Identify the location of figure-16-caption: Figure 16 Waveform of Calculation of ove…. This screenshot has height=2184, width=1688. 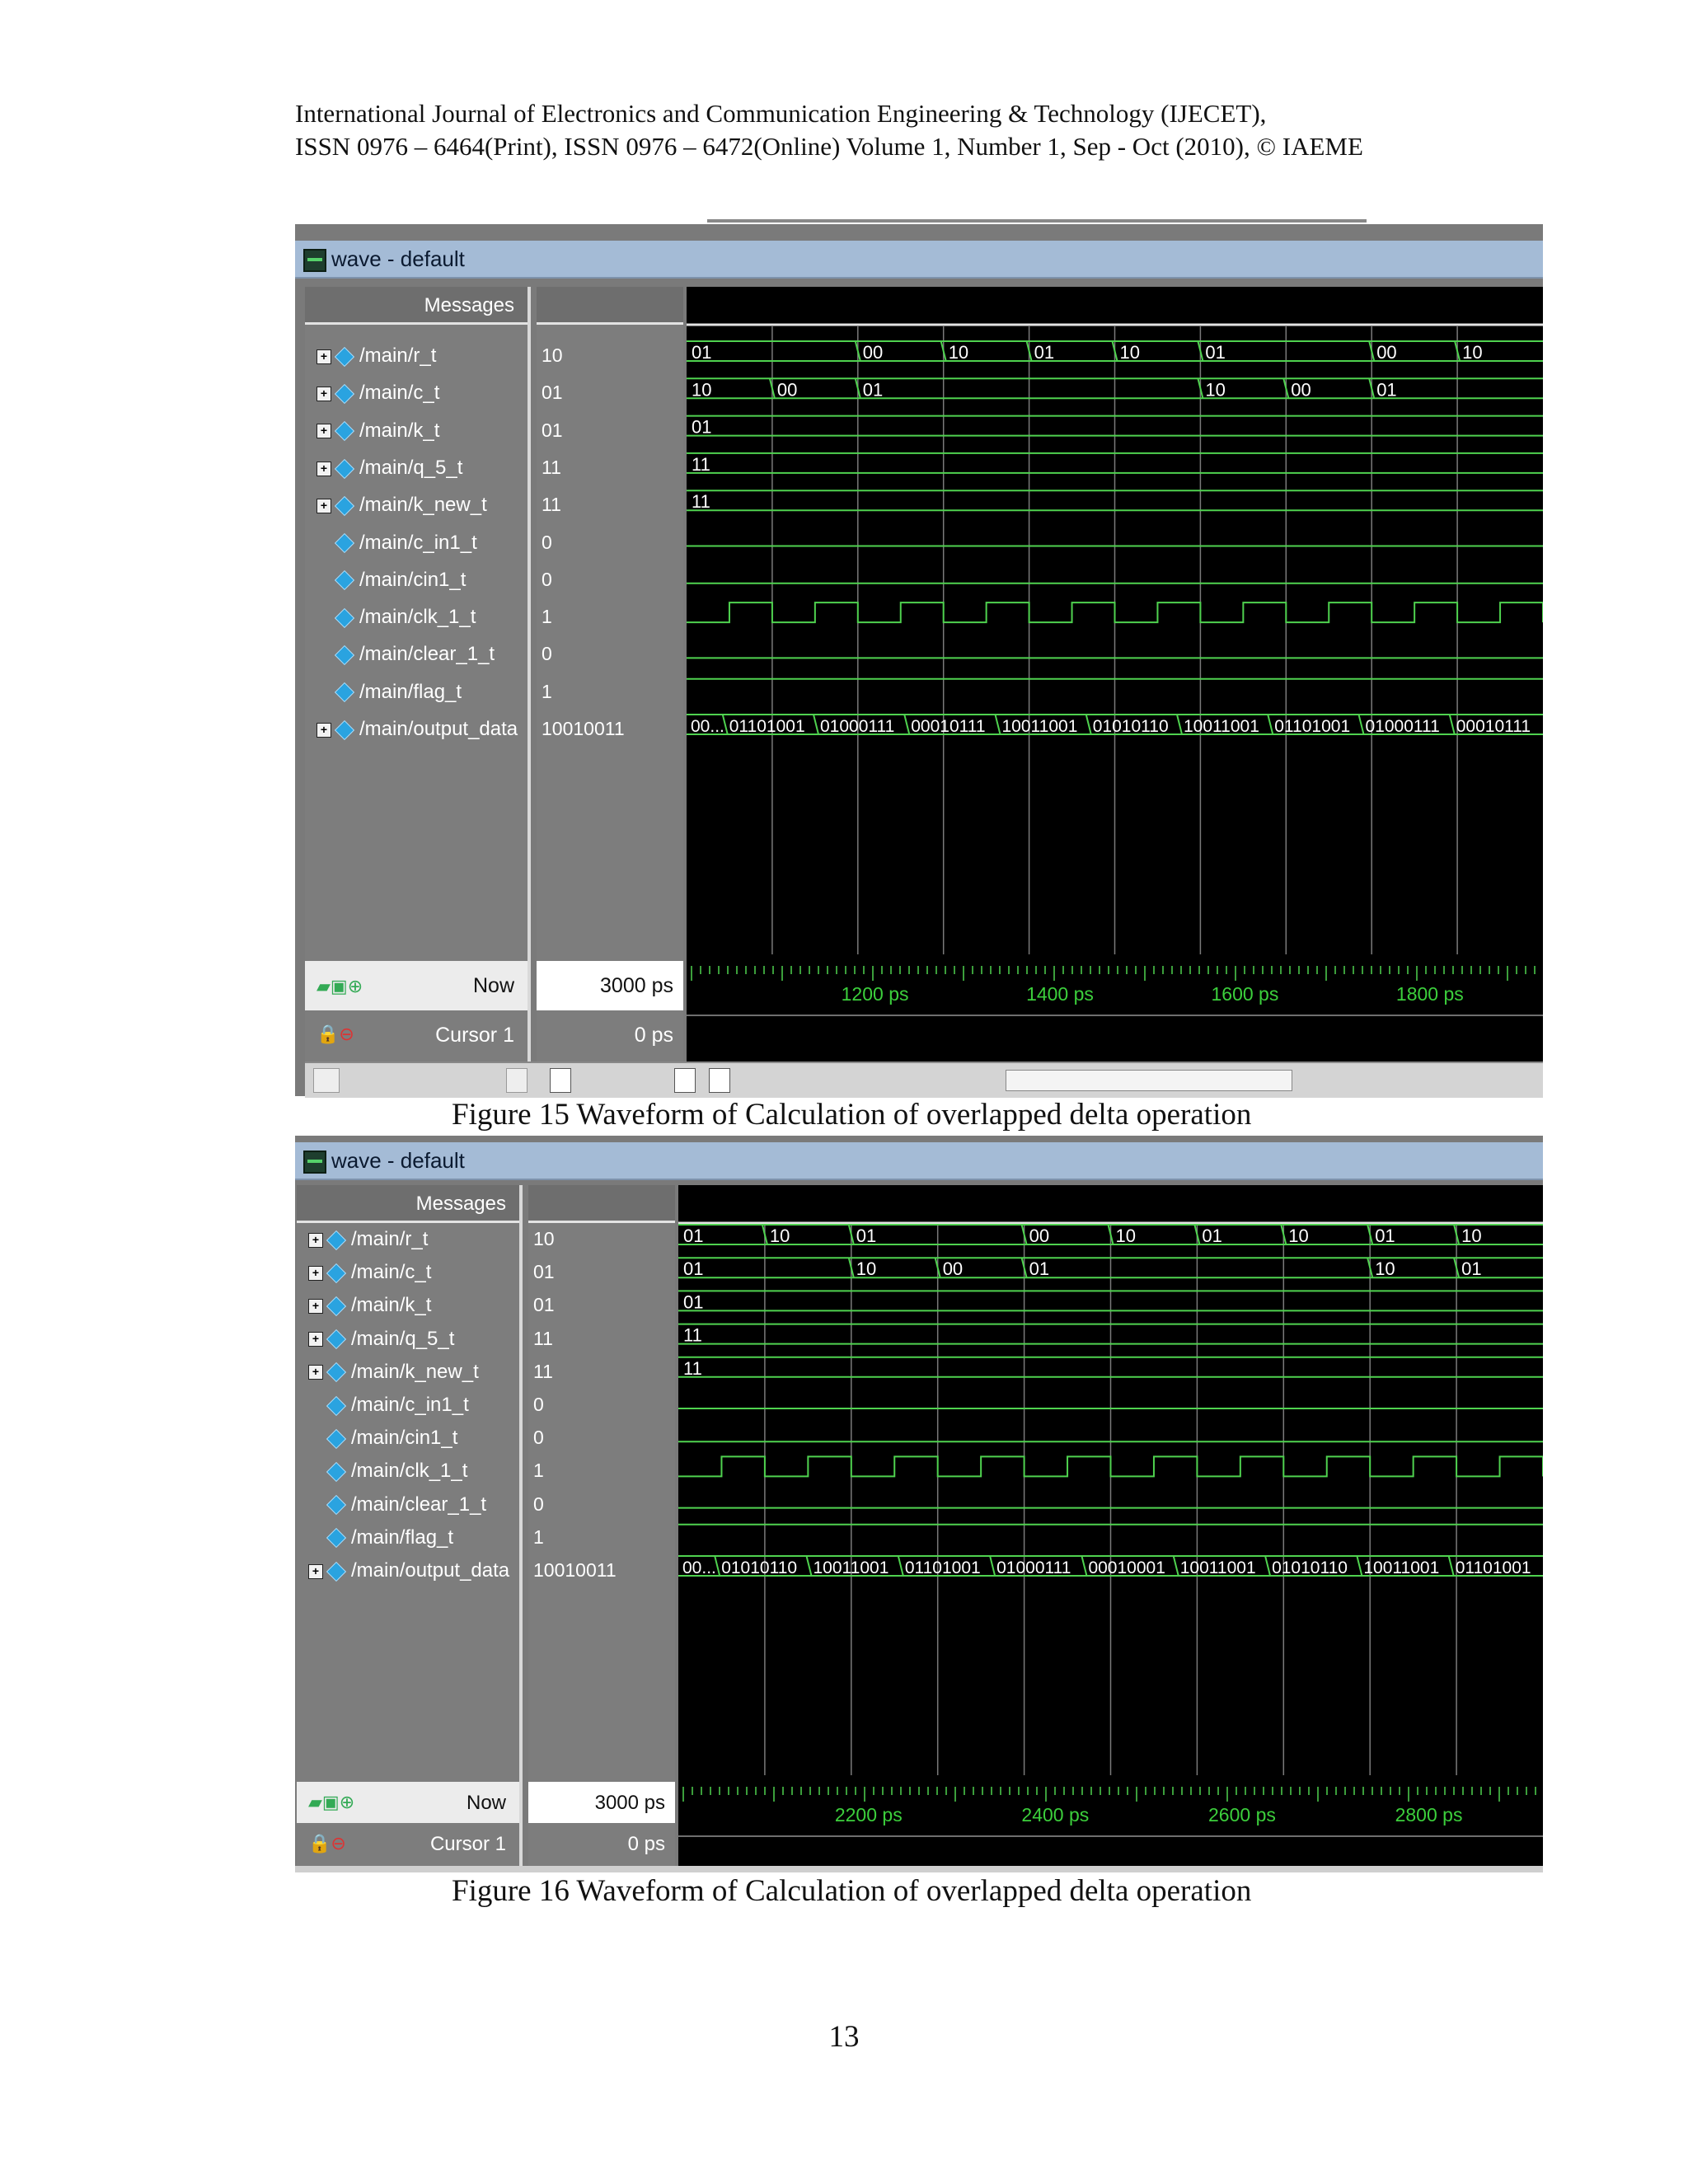
(852, 1891).